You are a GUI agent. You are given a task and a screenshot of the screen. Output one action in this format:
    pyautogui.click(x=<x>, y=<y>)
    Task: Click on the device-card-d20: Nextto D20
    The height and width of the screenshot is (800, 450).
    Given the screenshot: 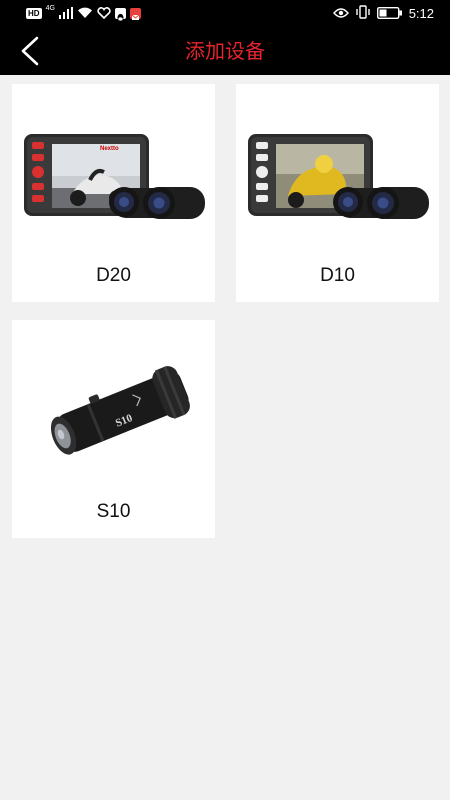 What is the action you would take?
    pyautogui.click(x=113, y=193)
    